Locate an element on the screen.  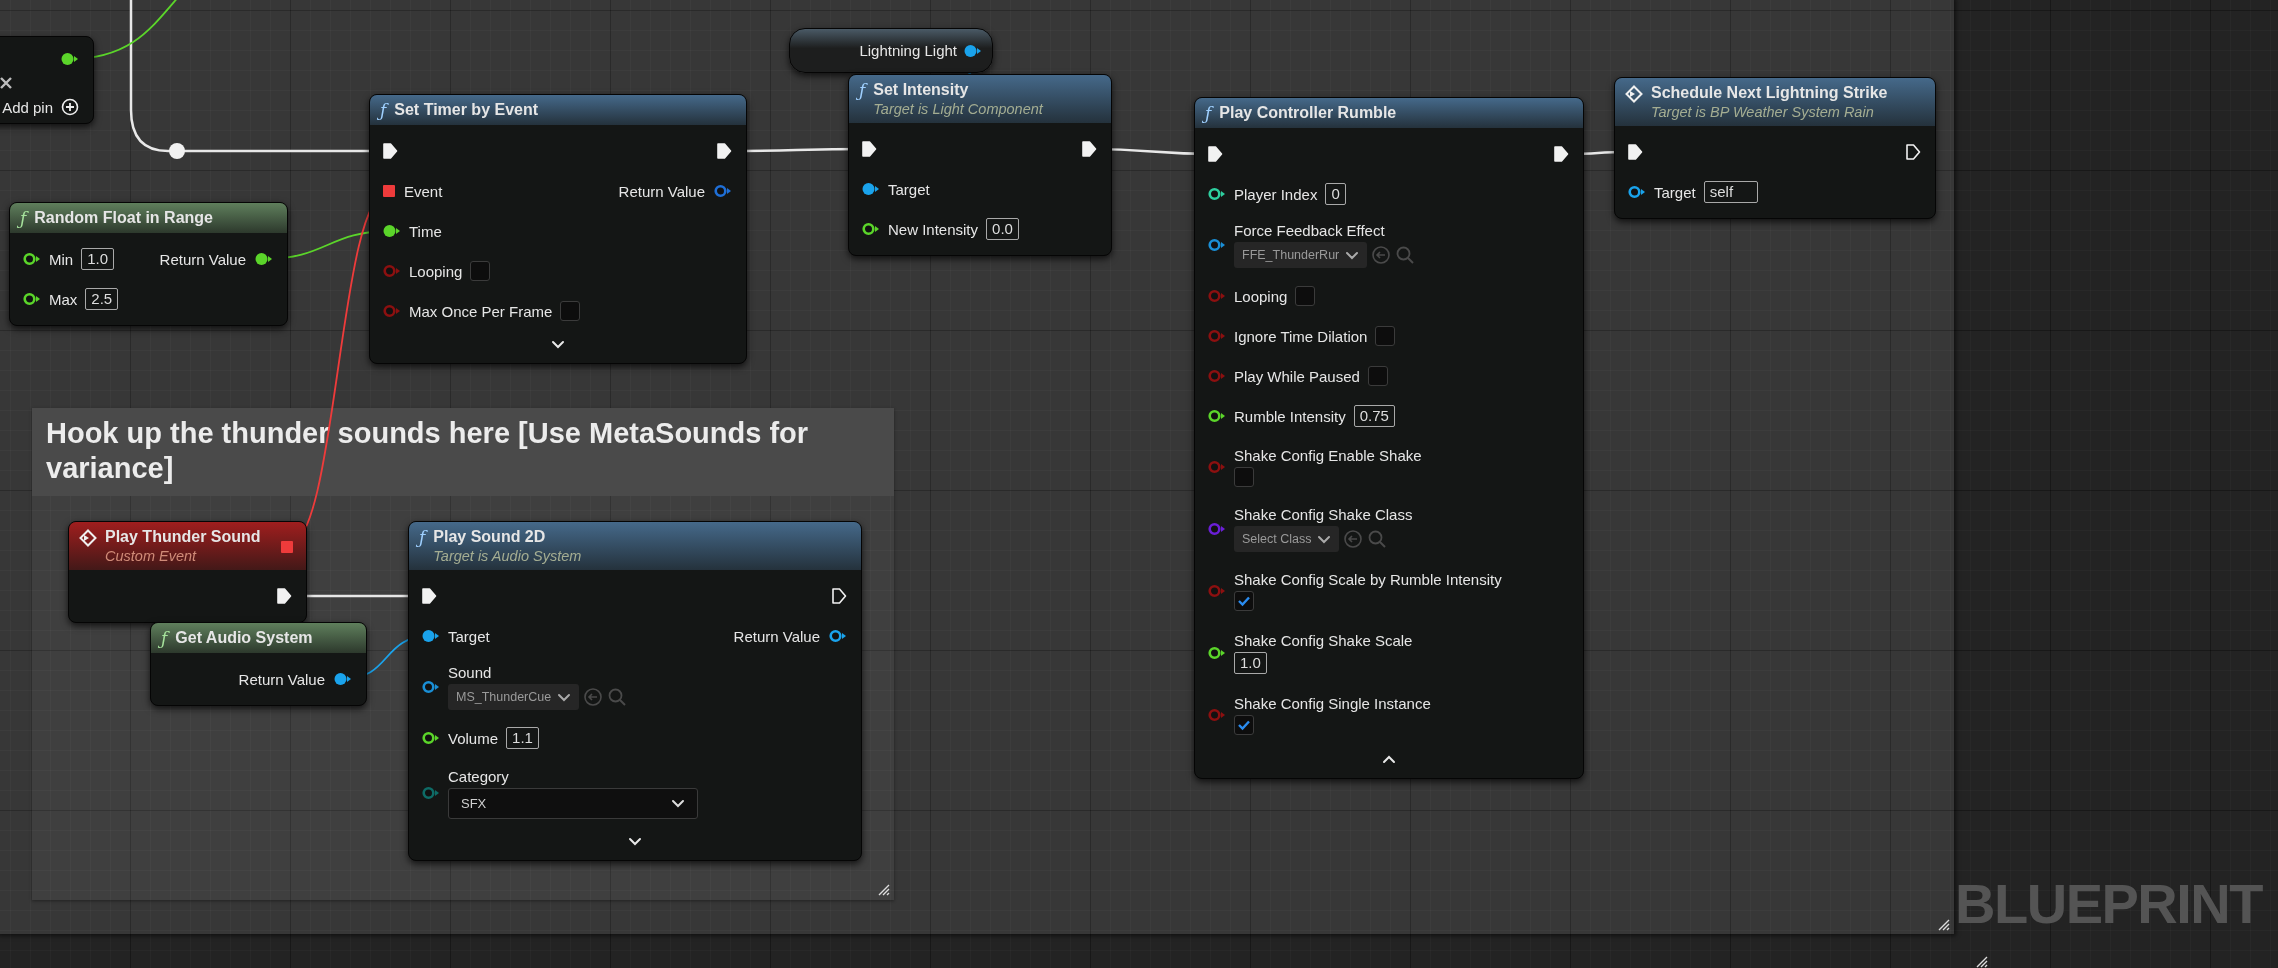
pin-label: Time is located at coordinates (425, 231).